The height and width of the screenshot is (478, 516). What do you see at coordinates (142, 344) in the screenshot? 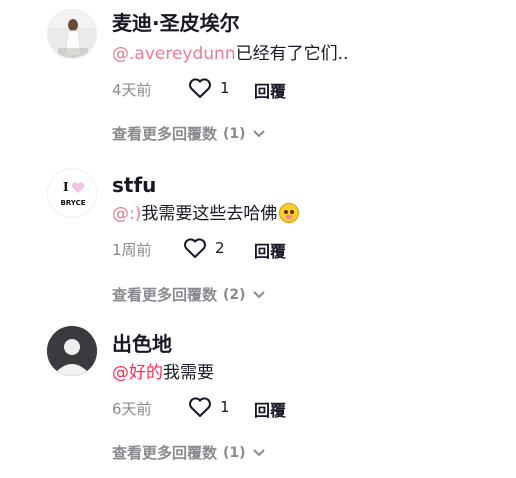
I see `username: 出色地` at bounding box center [142, 344].